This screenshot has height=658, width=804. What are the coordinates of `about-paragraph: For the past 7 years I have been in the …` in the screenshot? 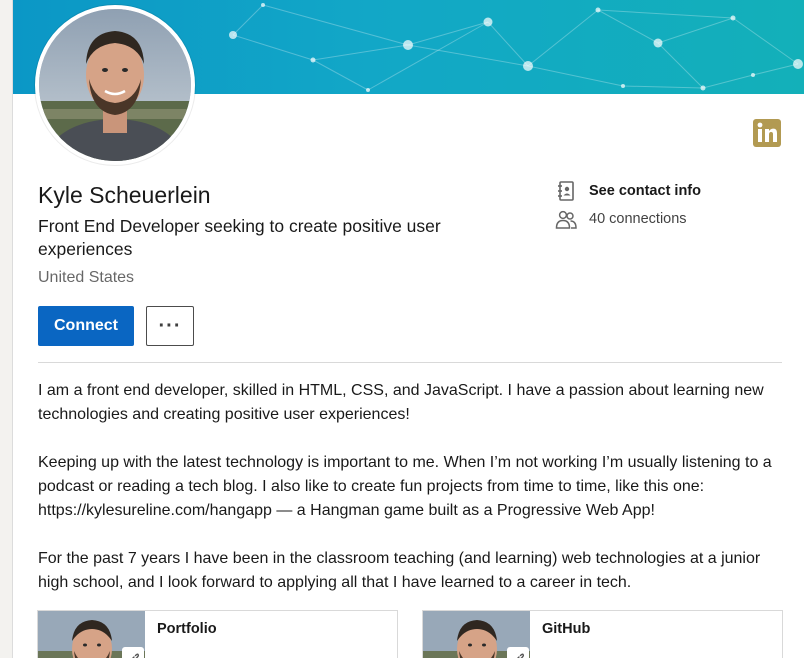 It's located at (399, 570).